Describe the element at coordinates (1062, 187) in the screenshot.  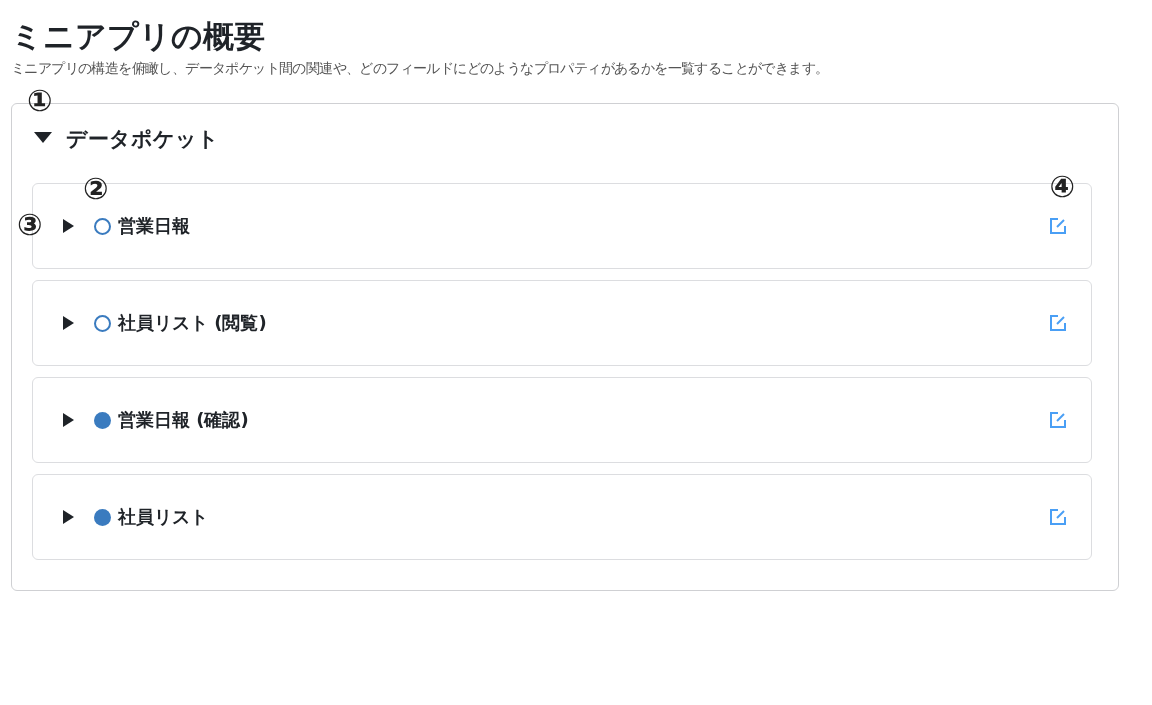
I see `annotation-number: ④` at that location.